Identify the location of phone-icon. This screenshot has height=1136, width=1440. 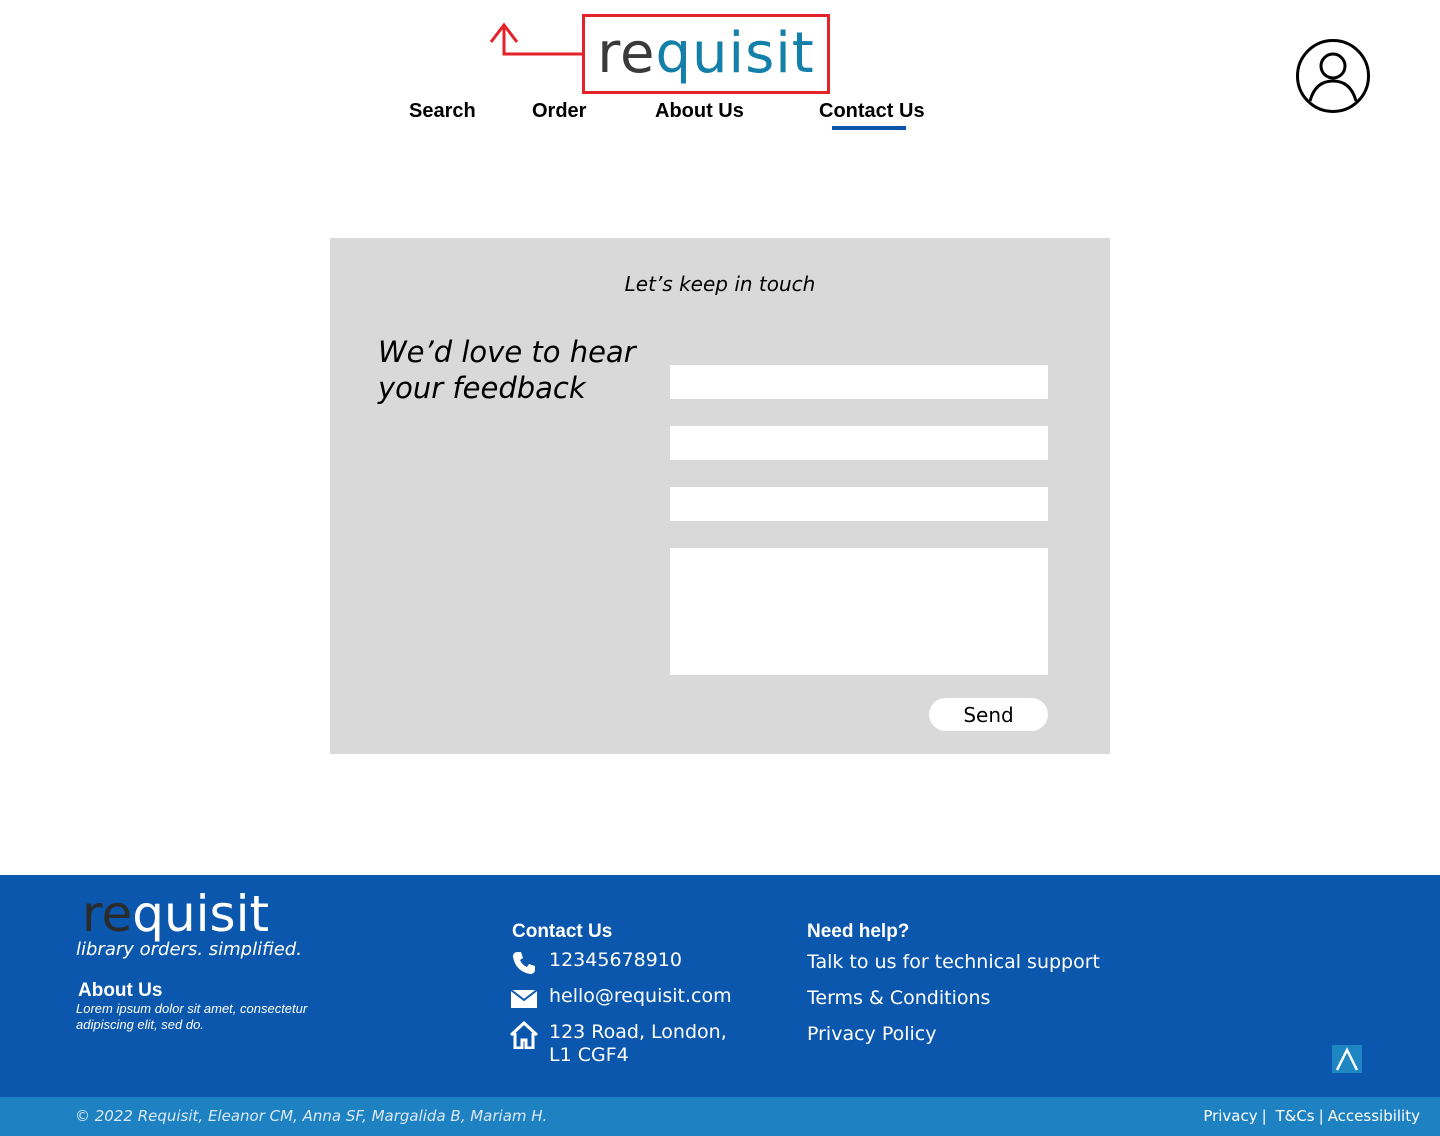
(524, 963).